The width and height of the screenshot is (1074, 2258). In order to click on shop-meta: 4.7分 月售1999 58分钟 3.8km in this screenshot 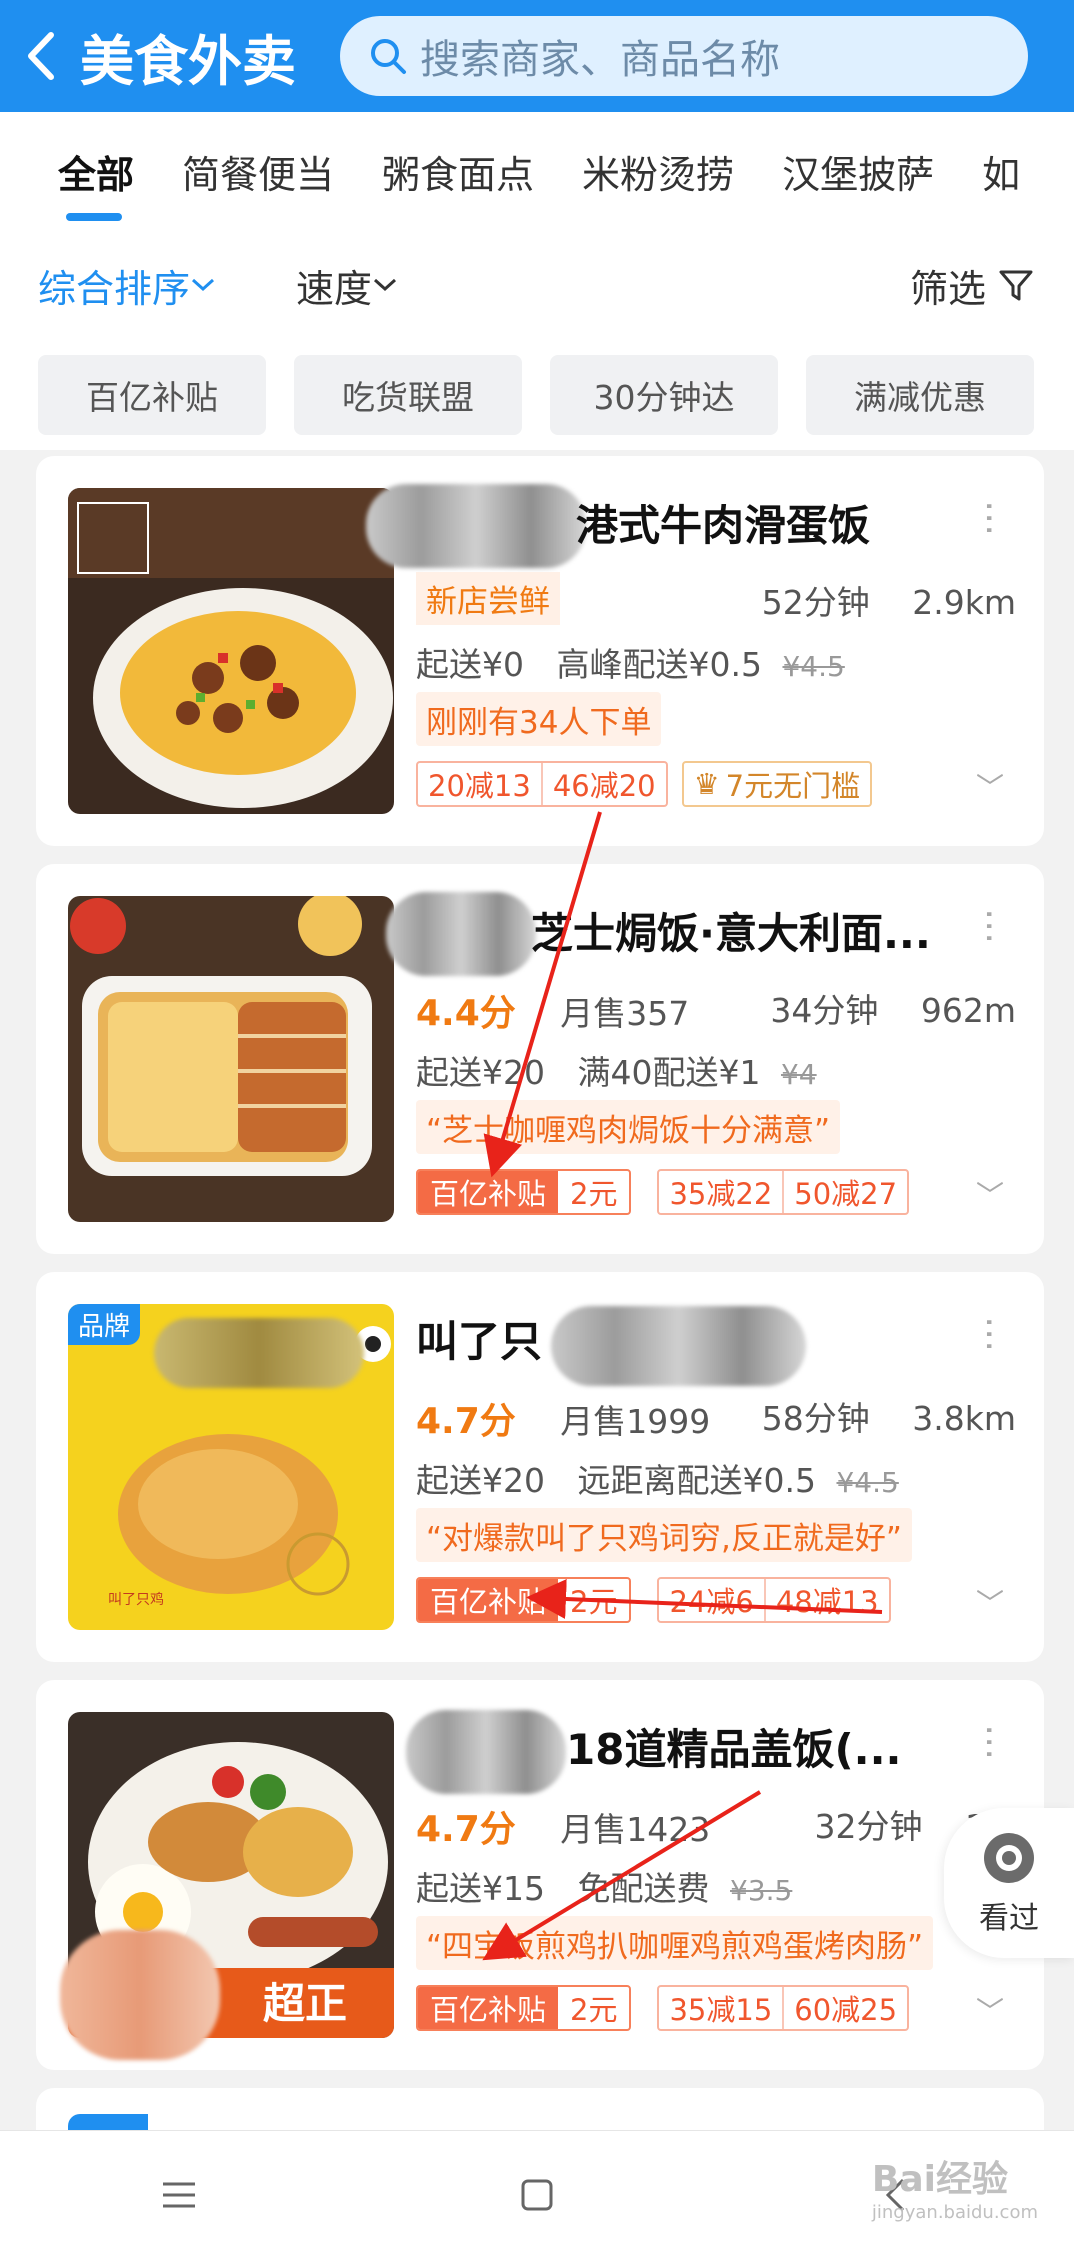, I will do `click(716, 1418)`.